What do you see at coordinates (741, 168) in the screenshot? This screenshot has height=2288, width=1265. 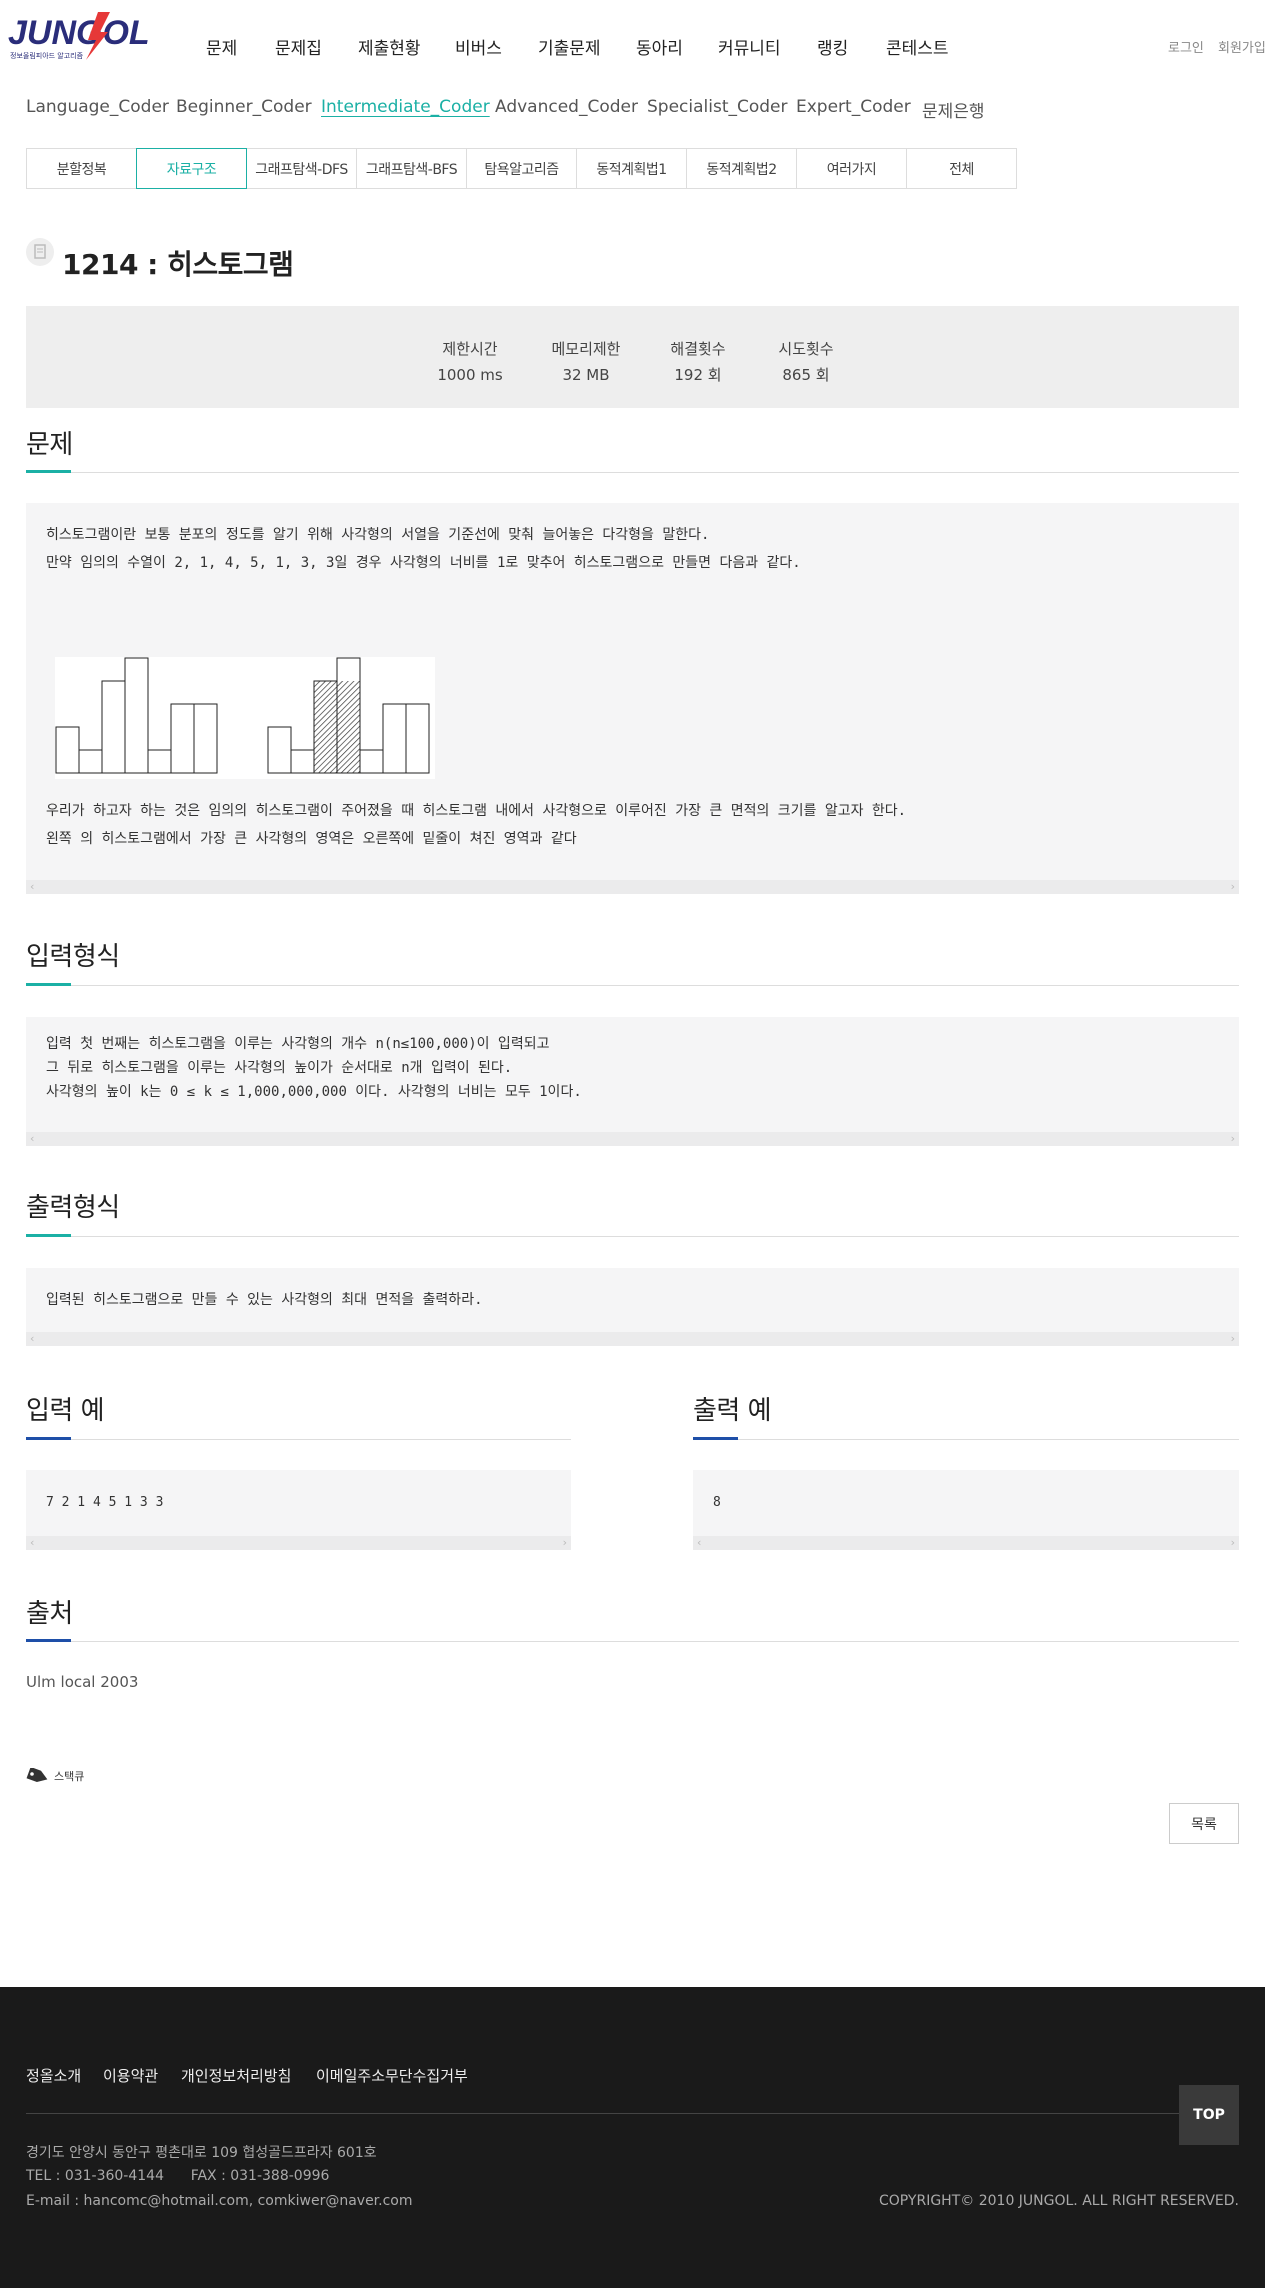 I see `tab-dp2: 동적계획법2` at bounding box center [741, 168].